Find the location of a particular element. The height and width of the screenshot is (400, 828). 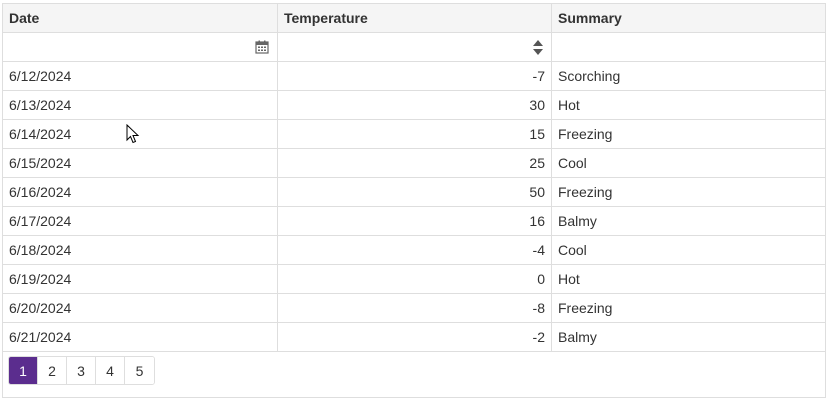

date-cell: 6/20/2024 is located at coordinates (140, 308).